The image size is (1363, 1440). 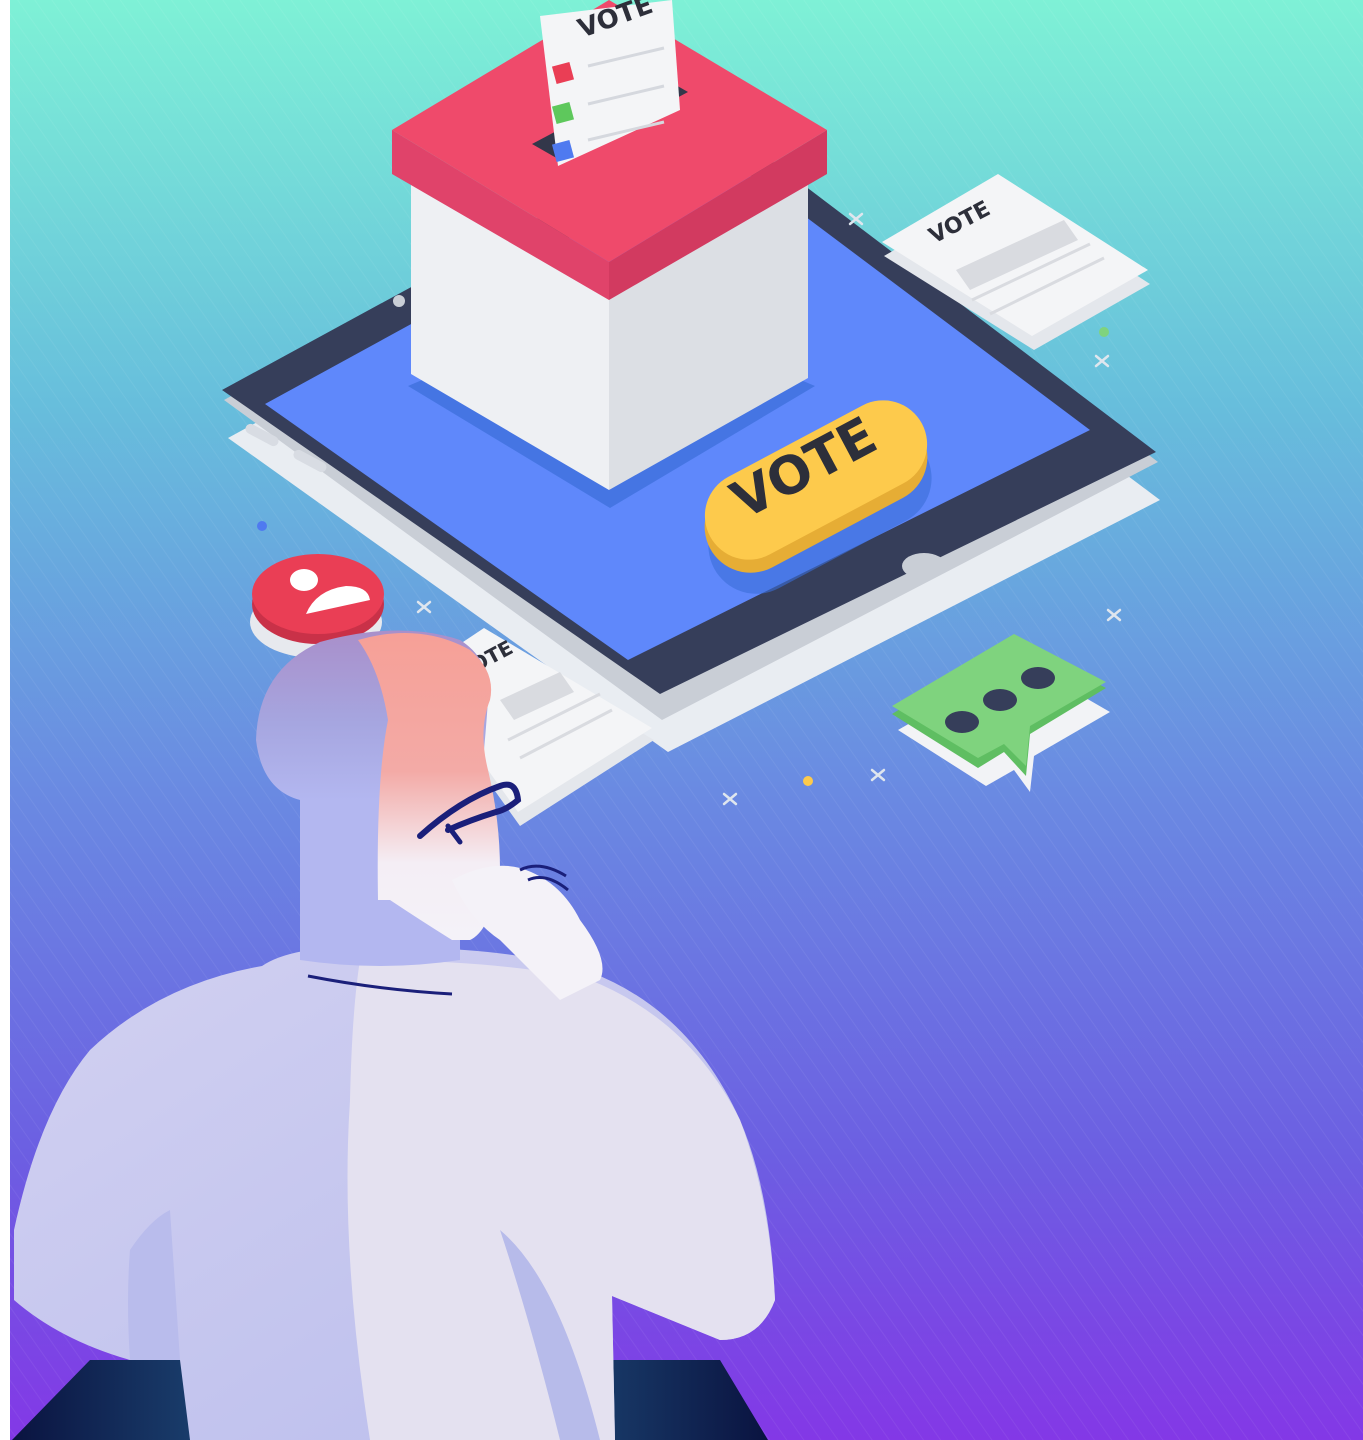 I want to click on user-icon-head, so click(x=304, y=580).